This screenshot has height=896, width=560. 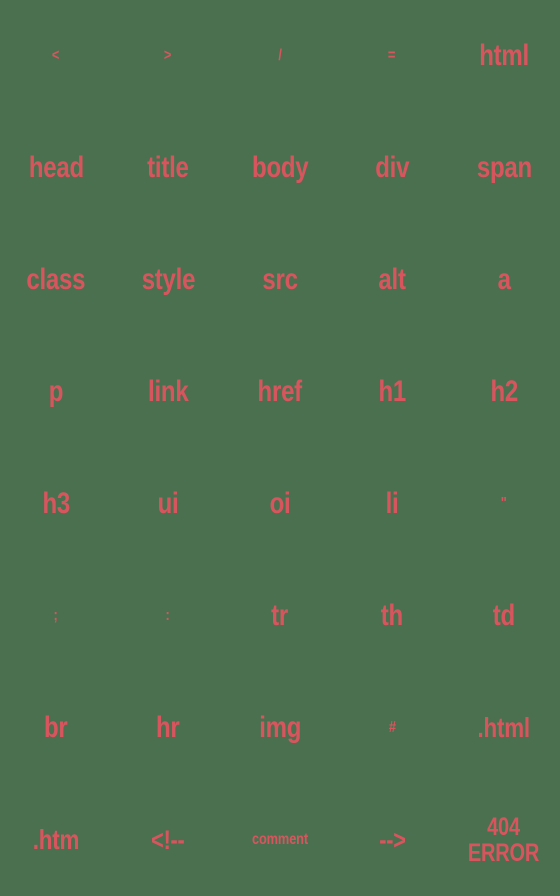 I want to click on sticker-link-label: link, so click(x=168, y=391).